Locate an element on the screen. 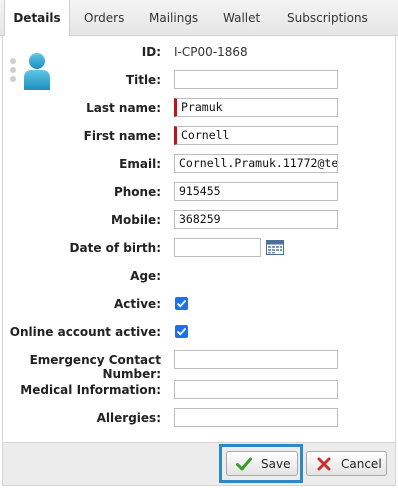 Image resolution: width=398 pixels, height=488 pixels. medical-information-label: Medical Information: is located at coordinates (90, 390).